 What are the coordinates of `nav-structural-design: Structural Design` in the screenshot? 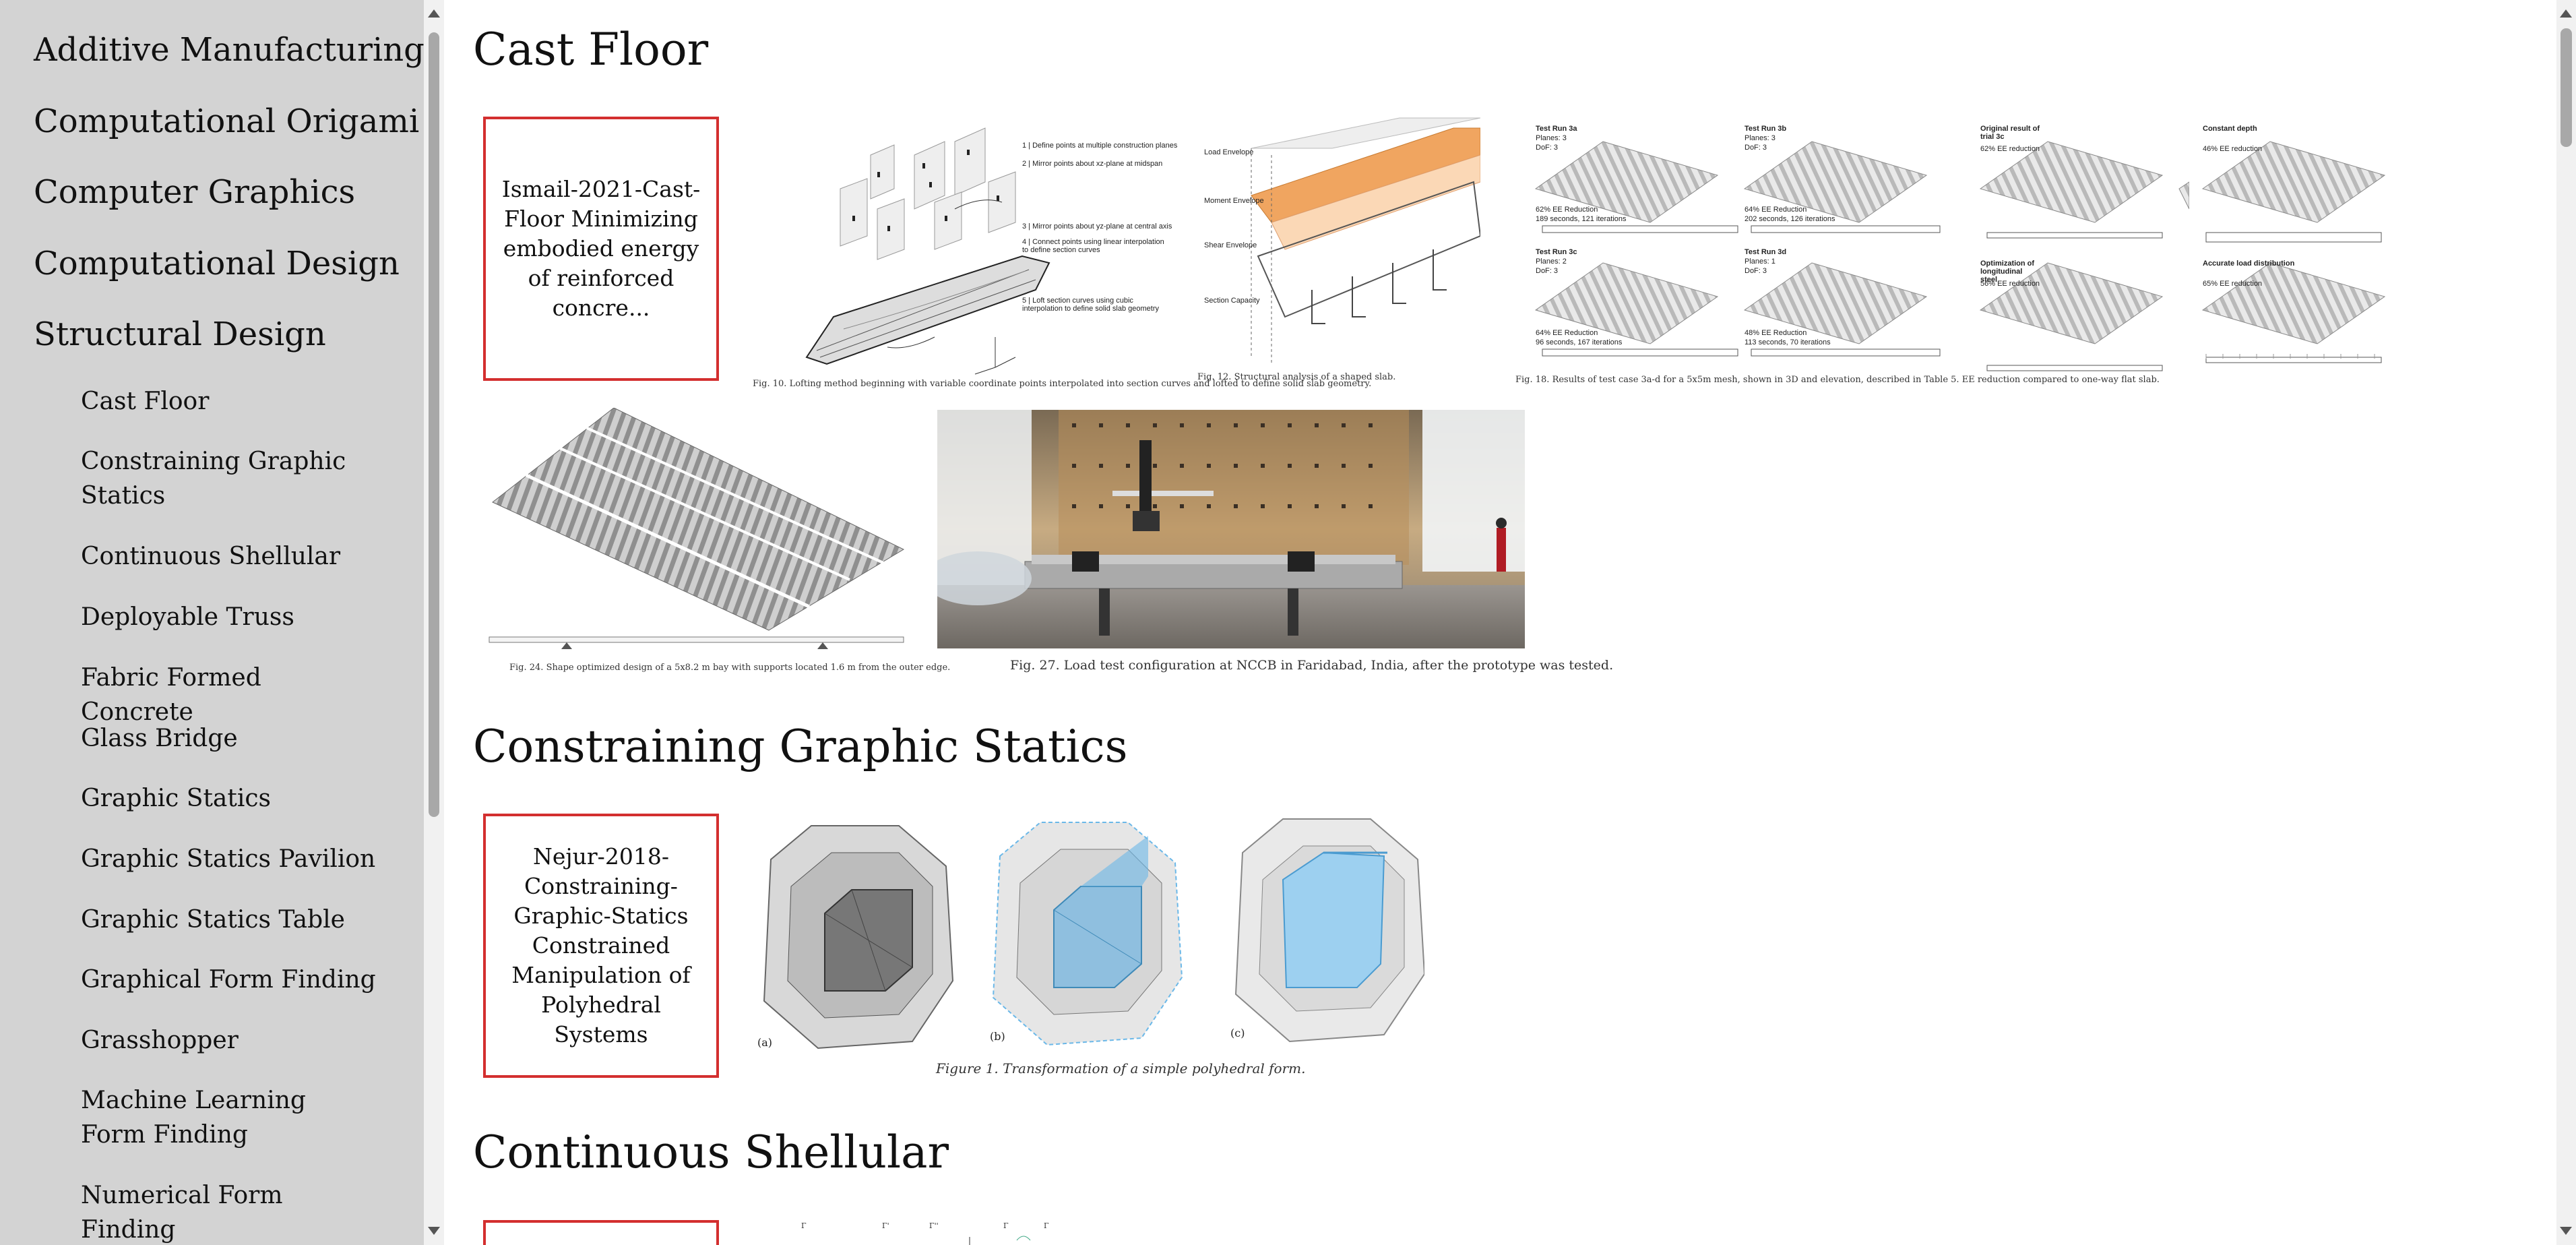 It's located at (180, 334).